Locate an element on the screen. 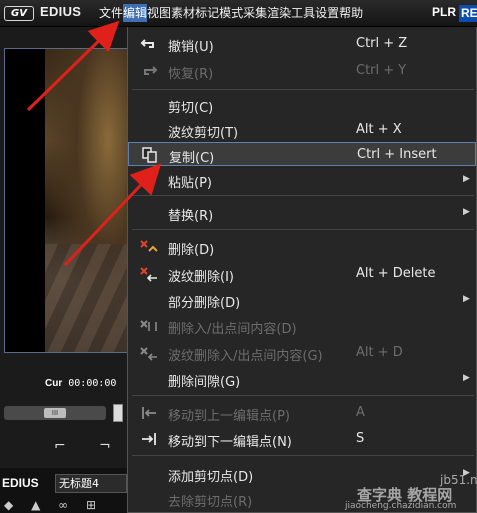 The image size is (477, 513). menu-item-cut: 剪切(C) is located at coordinates (302, 105).